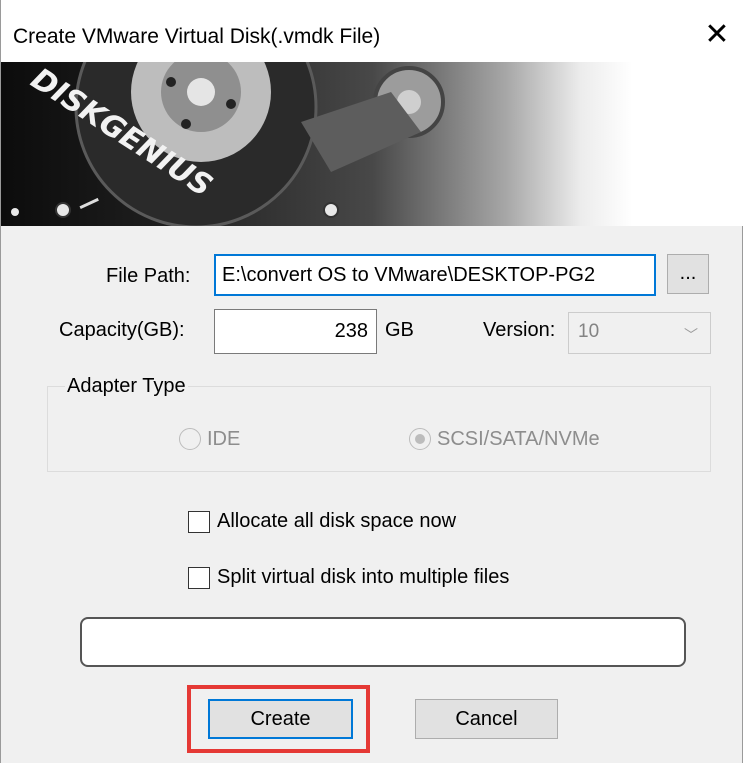 Image resolution: width=745 pixels, height=763 pixels. I want to click on version-select-value: 10, so click(589, 331).